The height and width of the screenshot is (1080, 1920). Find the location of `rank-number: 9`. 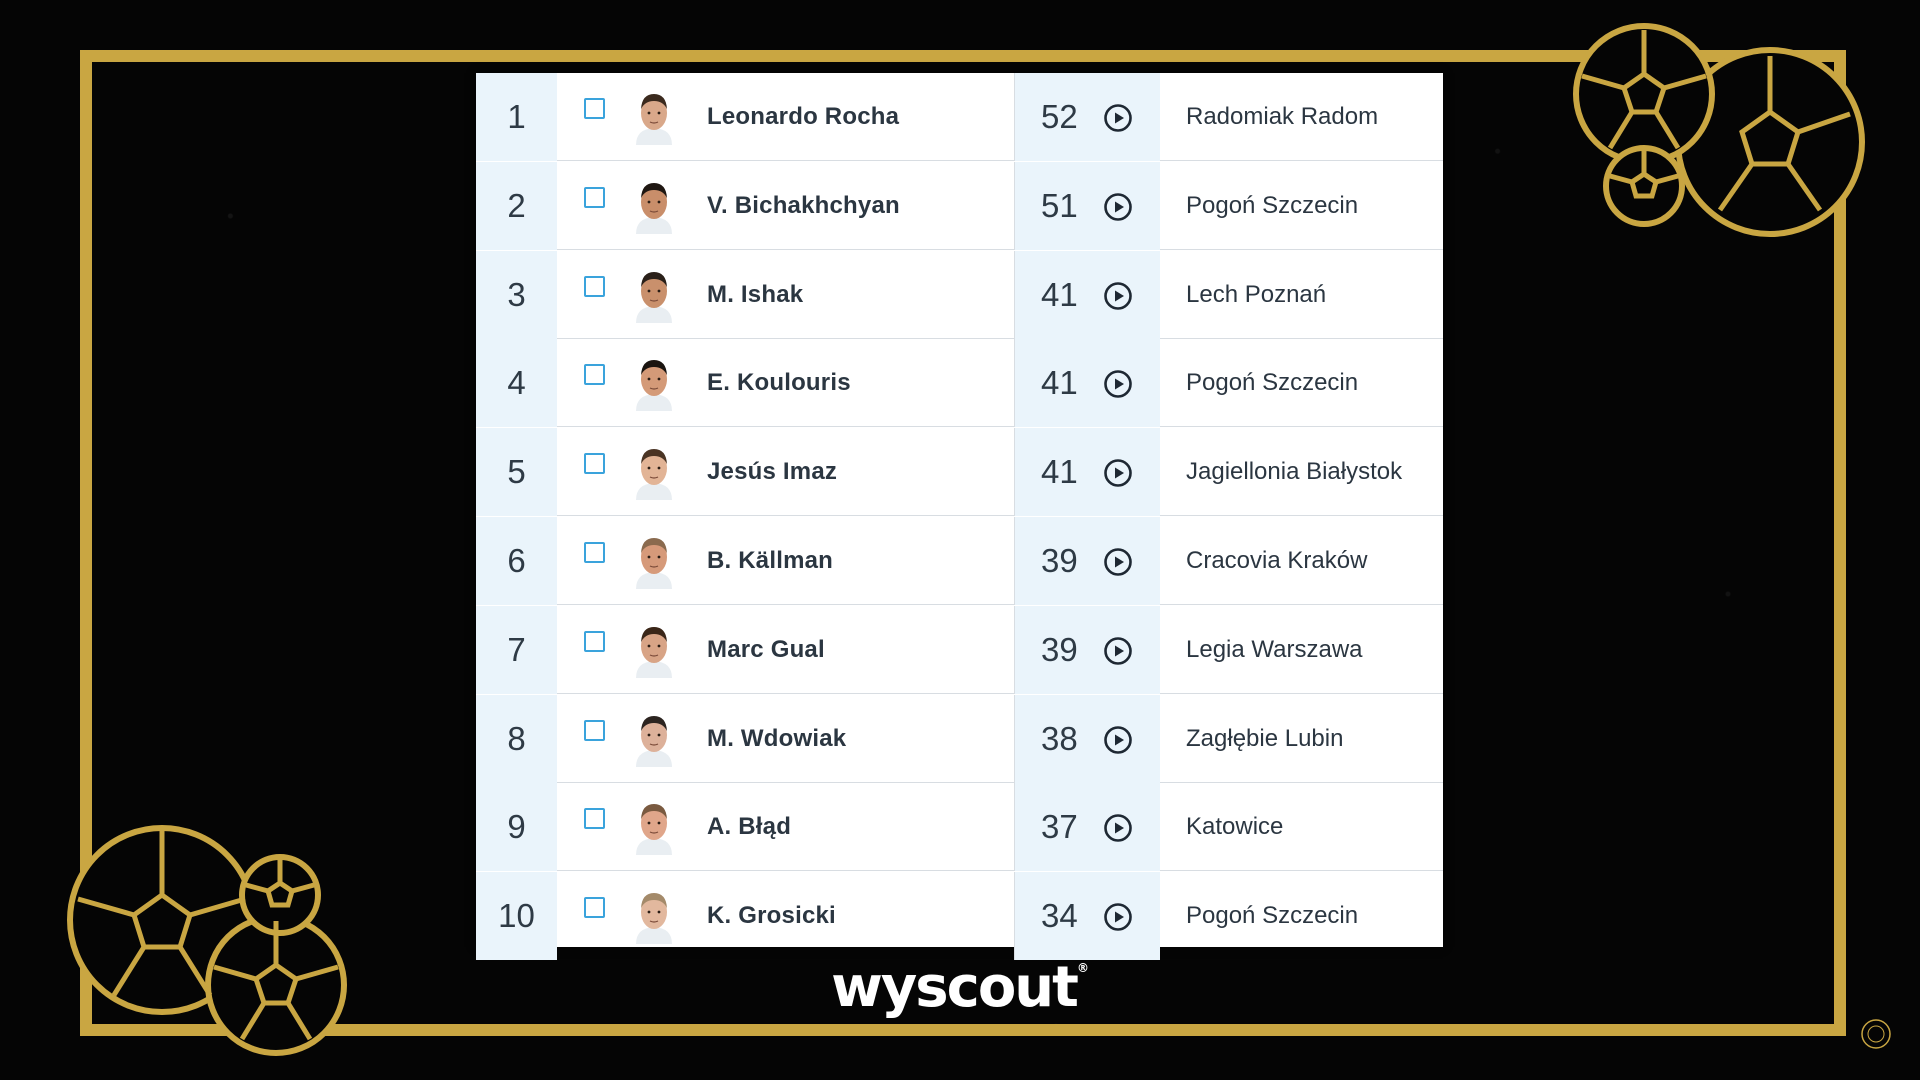

rank-number: 9 is located at coordinates (516, 827).